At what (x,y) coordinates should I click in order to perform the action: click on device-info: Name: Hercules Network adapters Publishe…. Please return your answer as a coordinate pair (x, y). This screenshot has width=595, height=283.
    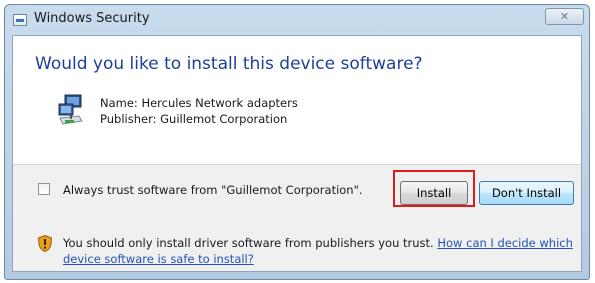
    Looking at the image, I should click on (199, 111).